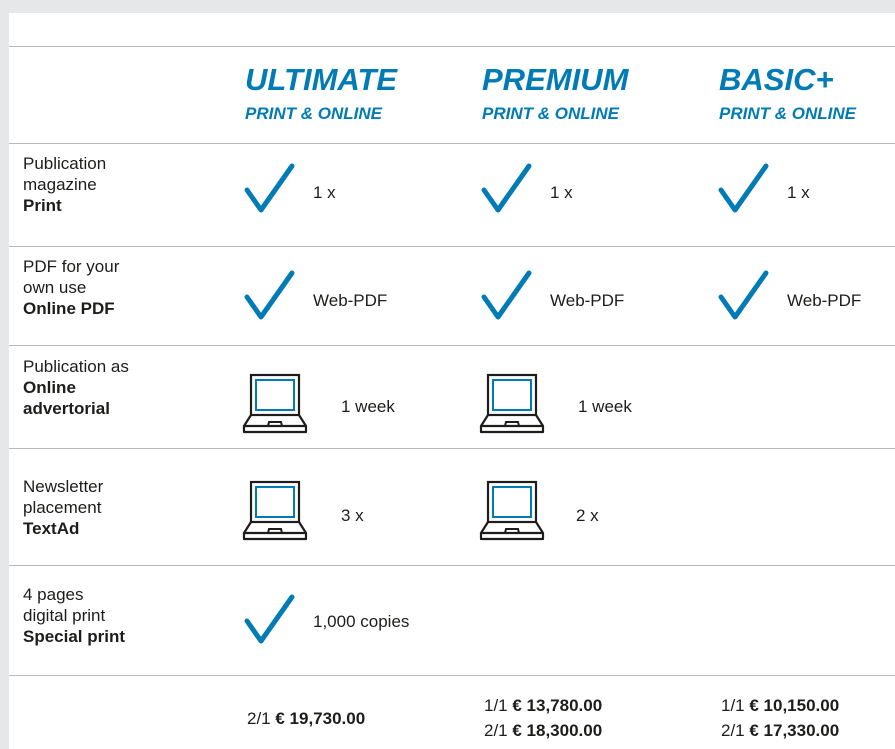 Image resolution: width=895 pixels, height=749 pixels. I want to click on row-label-online-advertorial: Publication as Online advertorial, so click(76, 387).